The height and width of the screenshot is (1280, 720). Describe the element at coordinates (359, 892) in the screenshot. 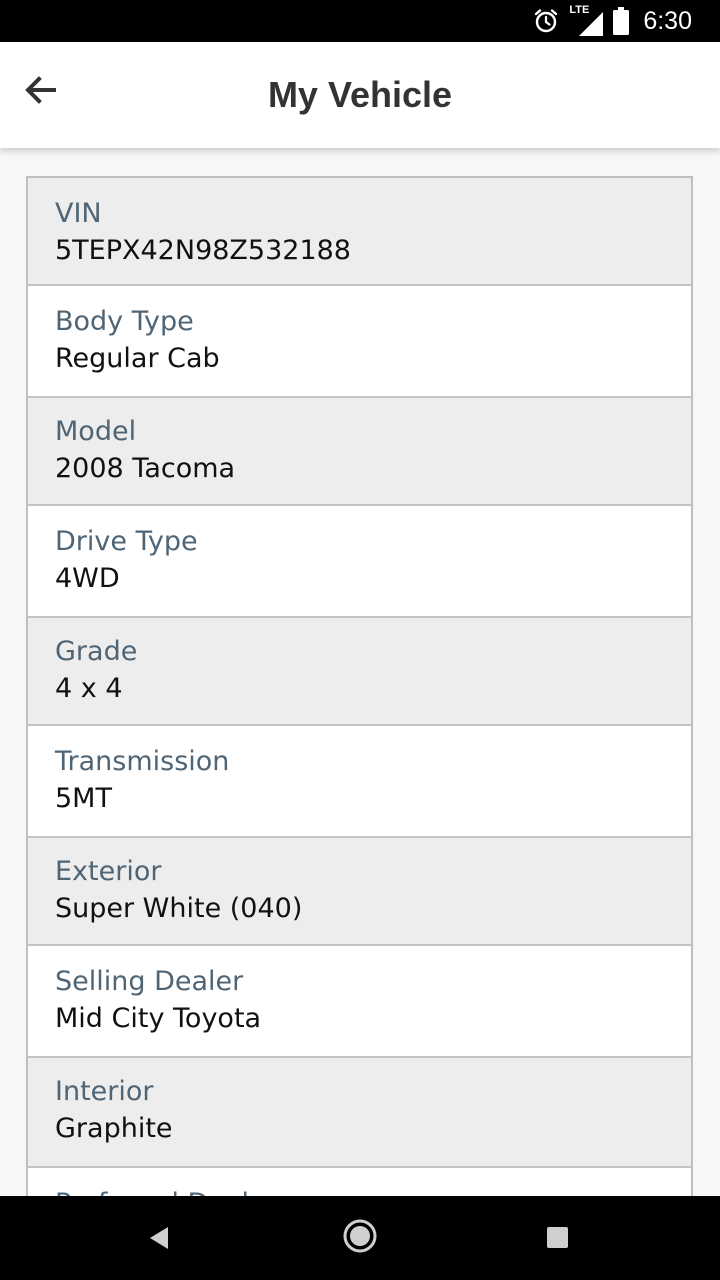

I see `detail-row-exterior: Exterior Super White (040)` at that location.